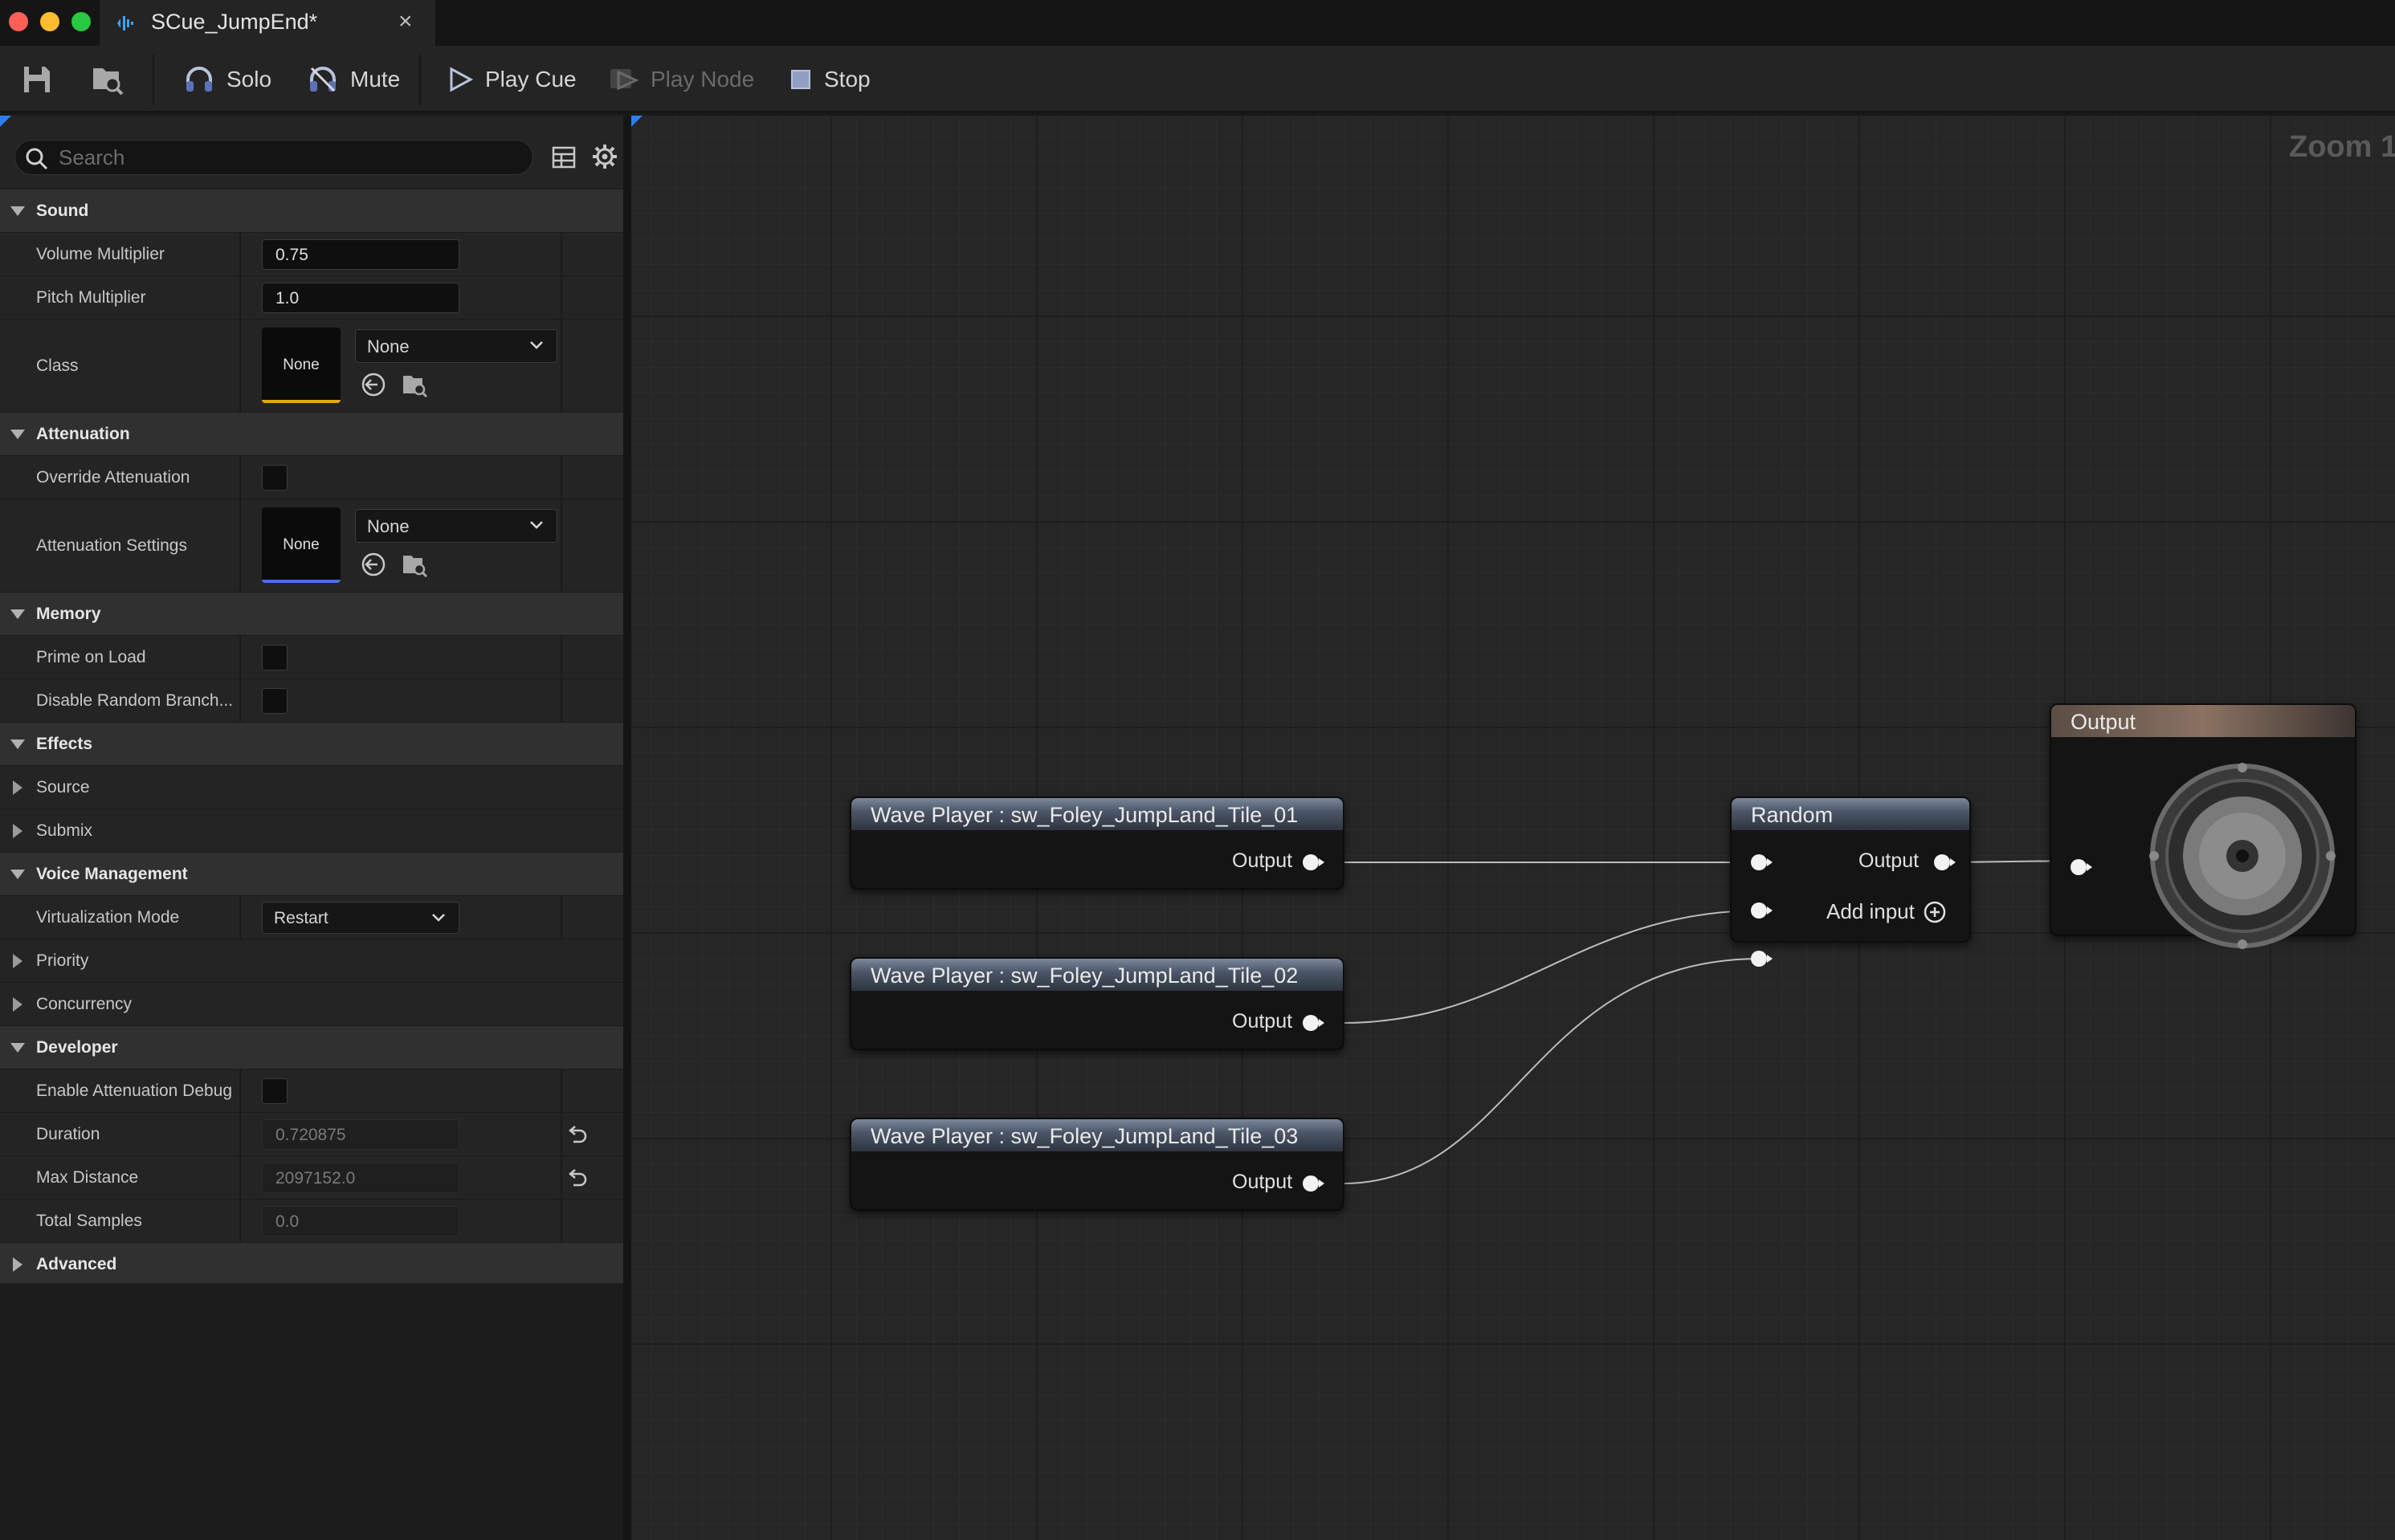 Image resolution: width=2395 pixels, height=1540 pixels. What do you see at coordinates (353, 79) in the screenshot?
I see `mute-button: Mute` at bounding box center [353, 79].